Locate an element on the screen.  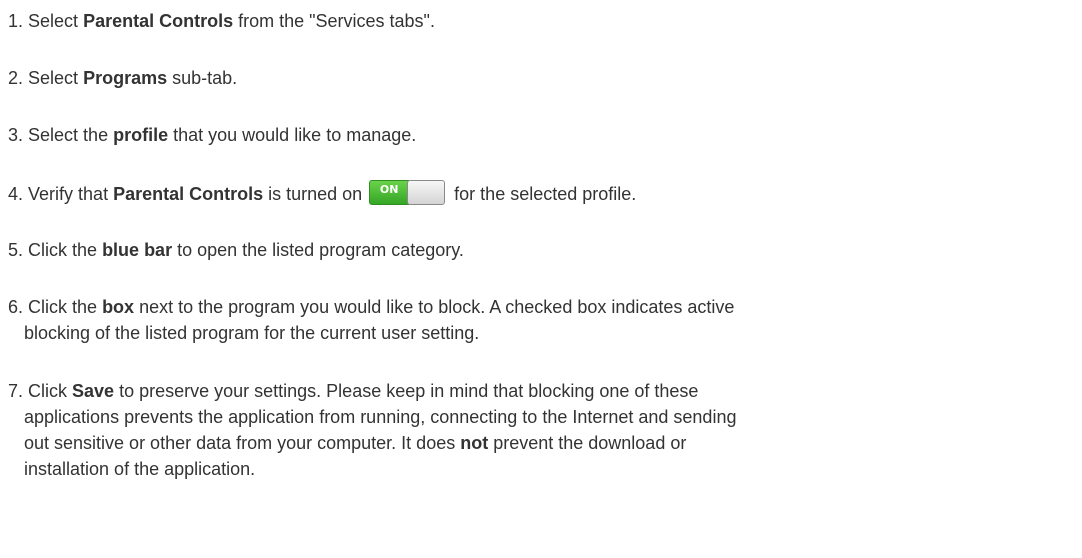
toggle-on-label: ON is located at coordinates (389, 192).